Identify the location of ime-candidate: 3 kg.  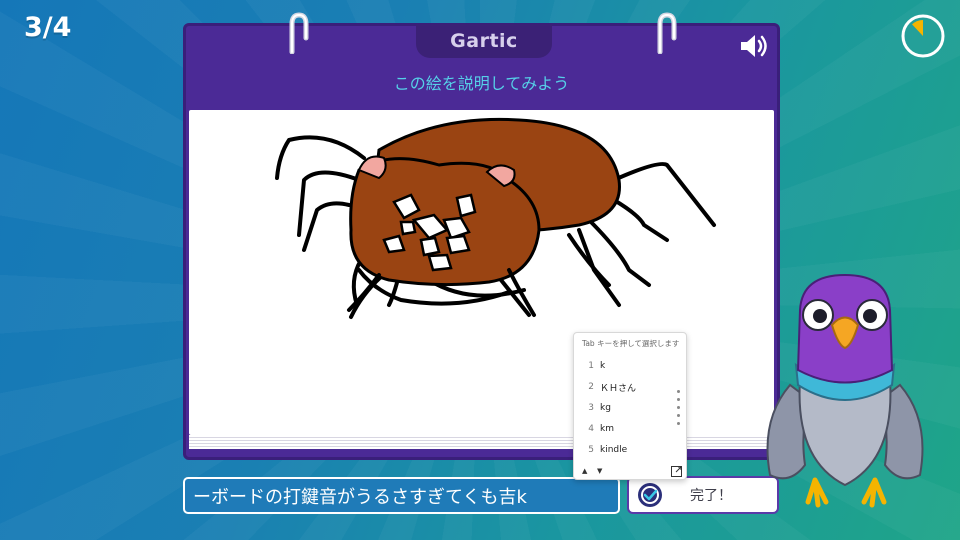
(626, 408).